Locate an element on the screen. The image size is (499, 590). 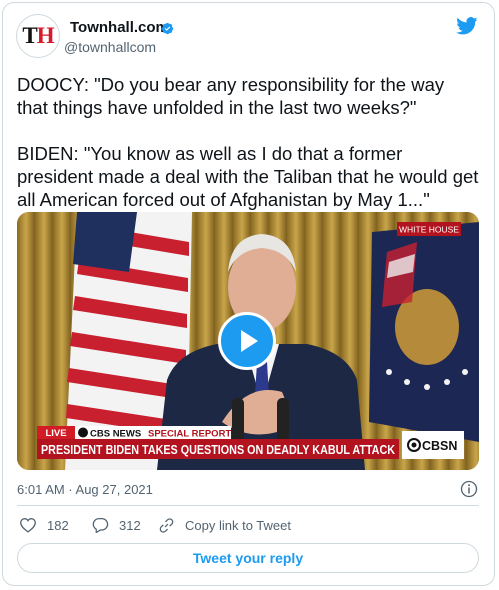
heart-icon is located at coordinates (28, 525).